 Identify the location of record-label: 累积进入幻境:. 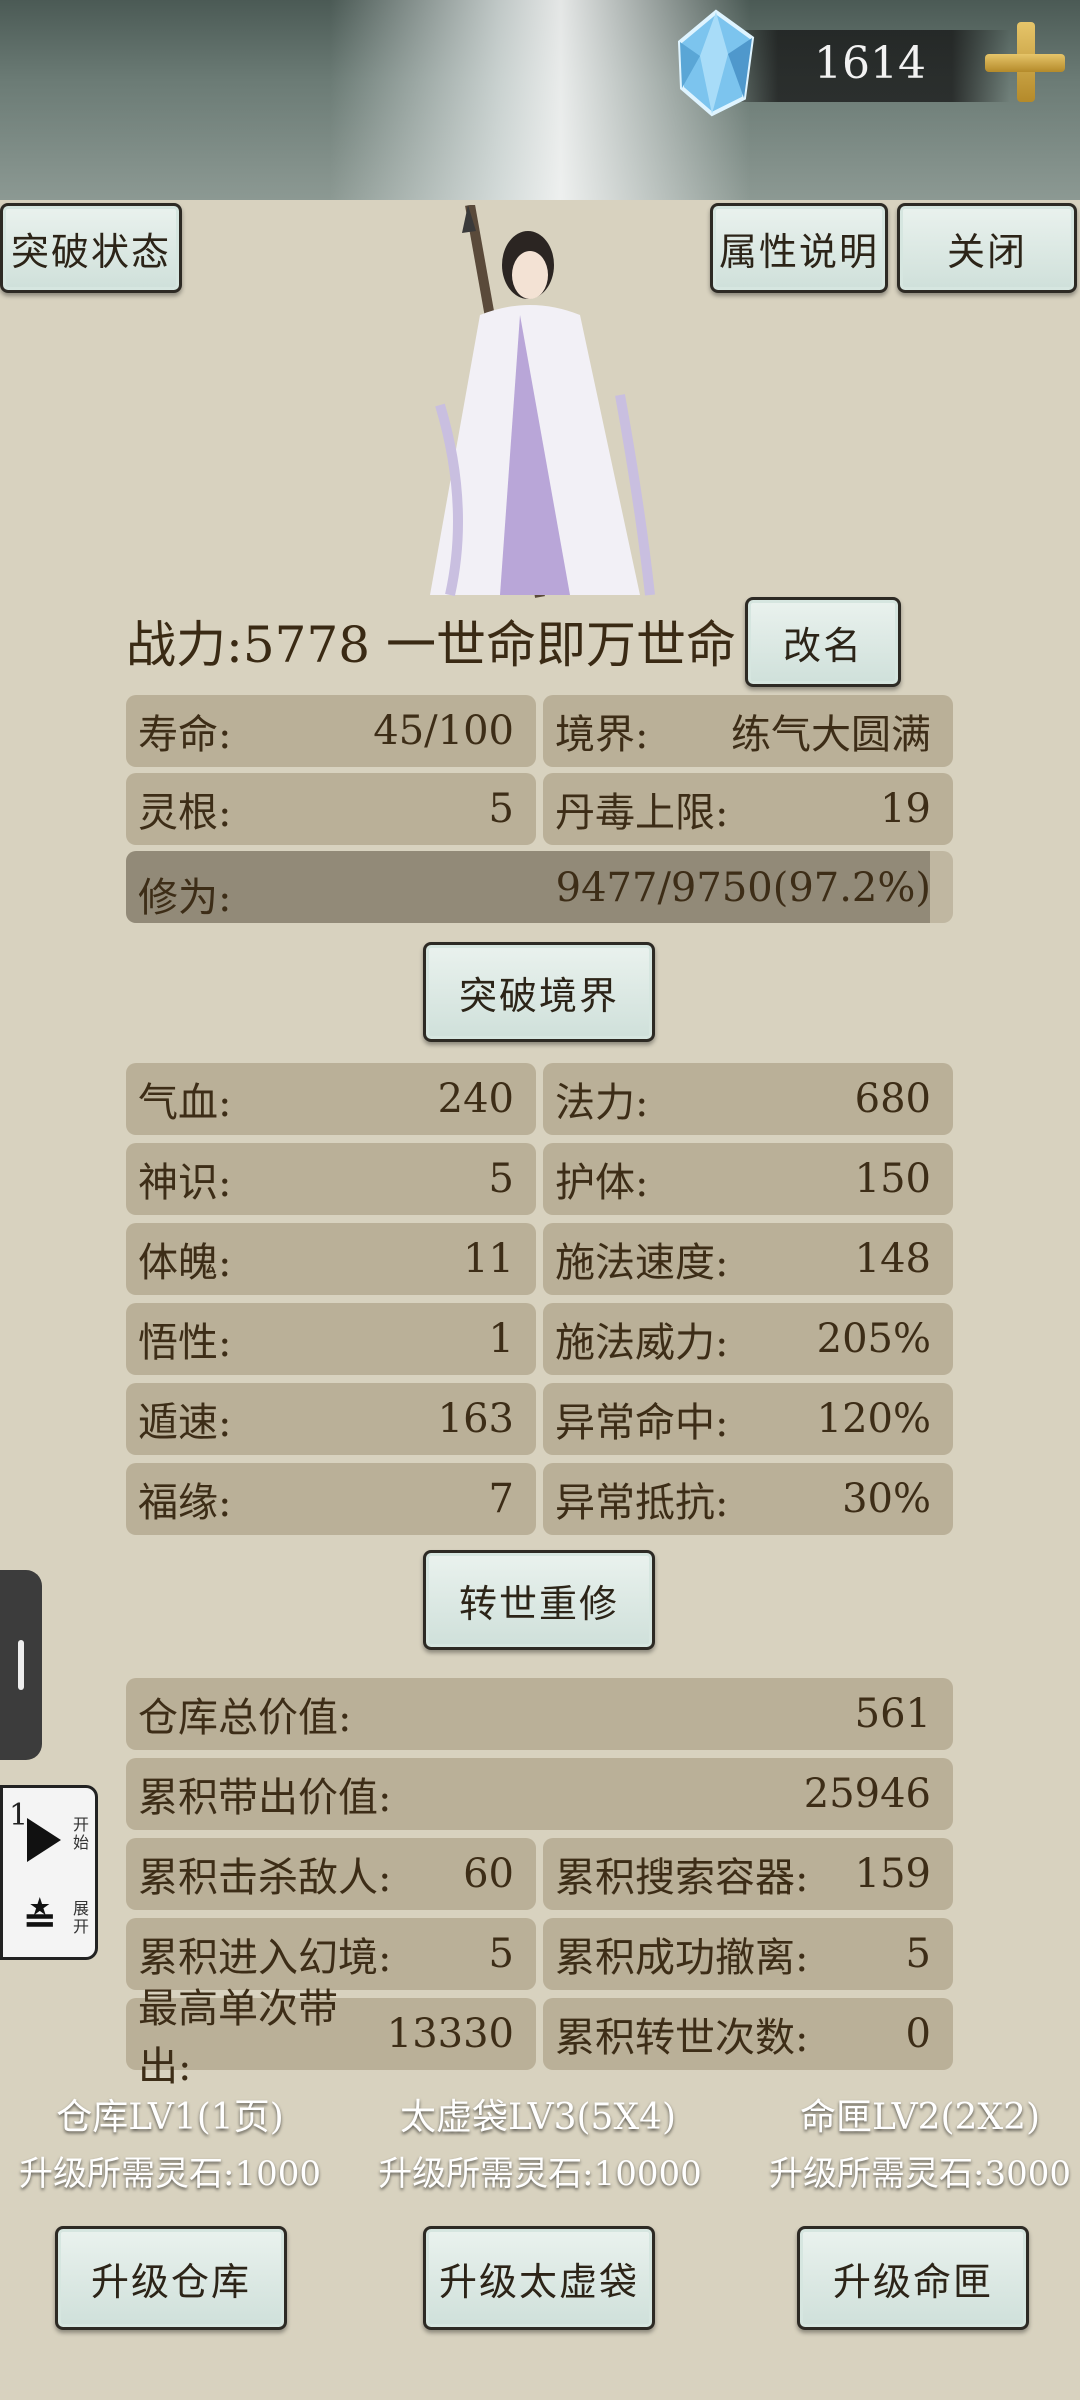
(265, 1958).